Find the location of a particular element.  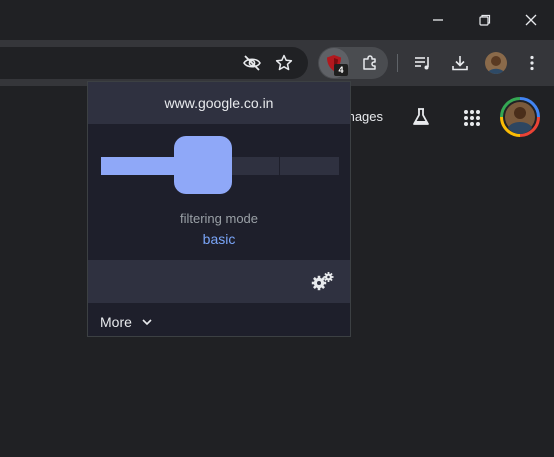

bookmark-button is located at coordinates (284, 63).